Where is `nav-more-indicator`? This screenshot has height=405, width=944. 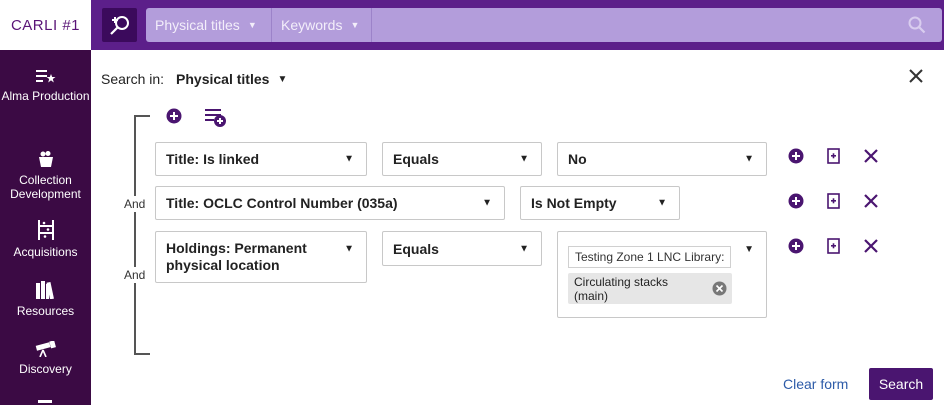 nav-more-indicator is located at coordinates (45, 401).